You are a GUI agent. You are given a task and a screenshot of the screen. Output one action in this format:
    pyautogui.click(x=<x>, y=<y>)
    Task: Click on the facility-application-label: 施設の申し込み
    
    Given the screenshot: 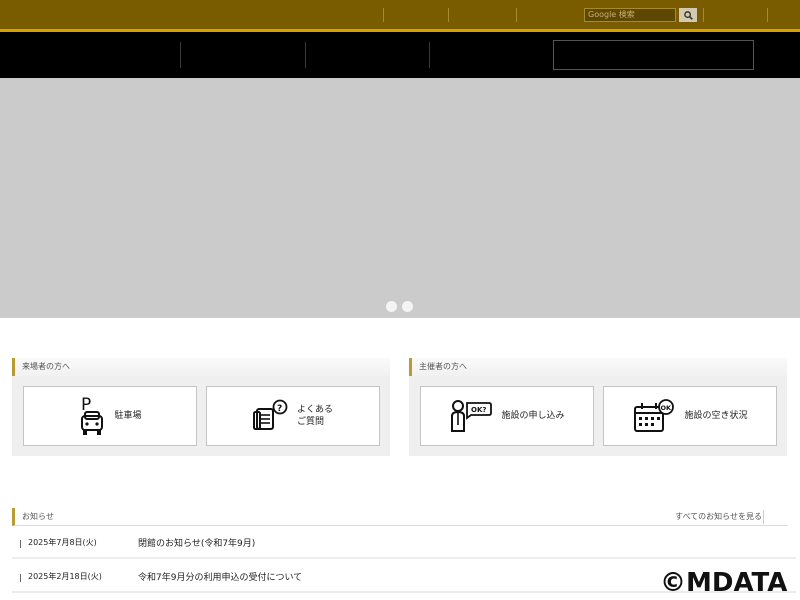 What is the action you would take?
    pyautogui.click(x=533, y=416)
    